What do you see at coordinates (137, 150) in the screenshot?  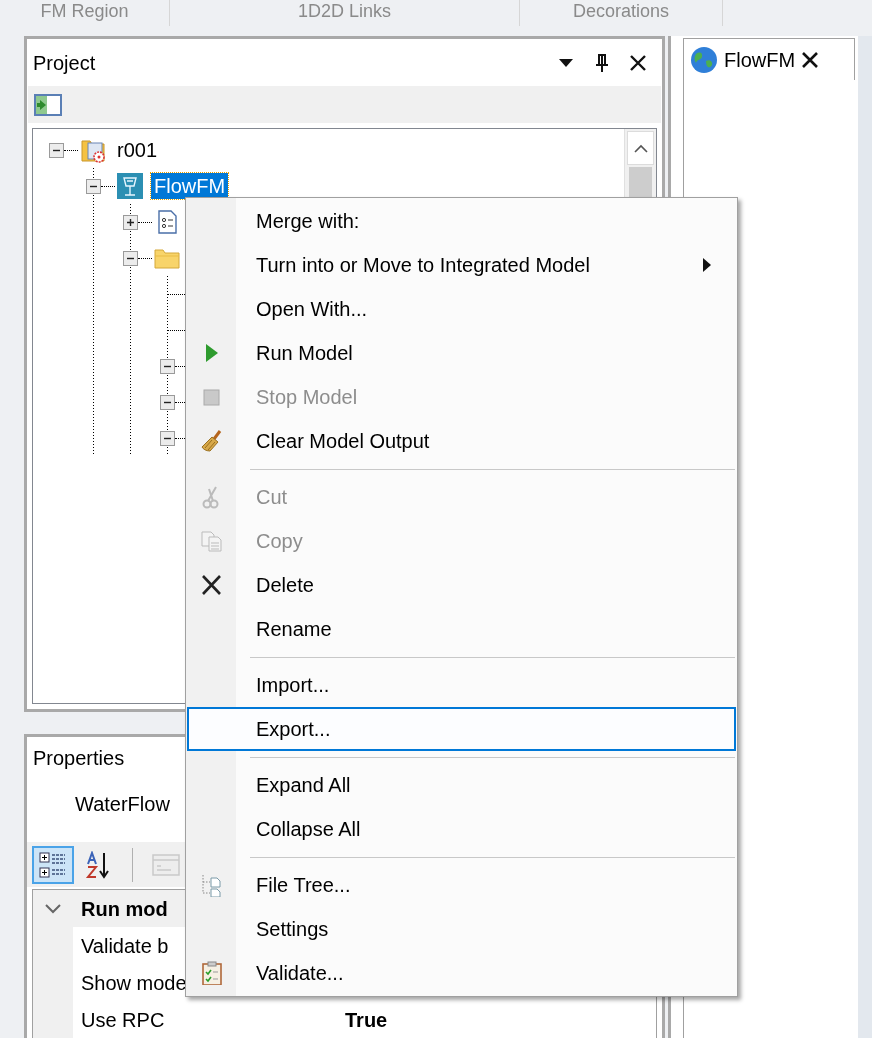 I see `tree-item: r001` at bounding box center [137, 150].